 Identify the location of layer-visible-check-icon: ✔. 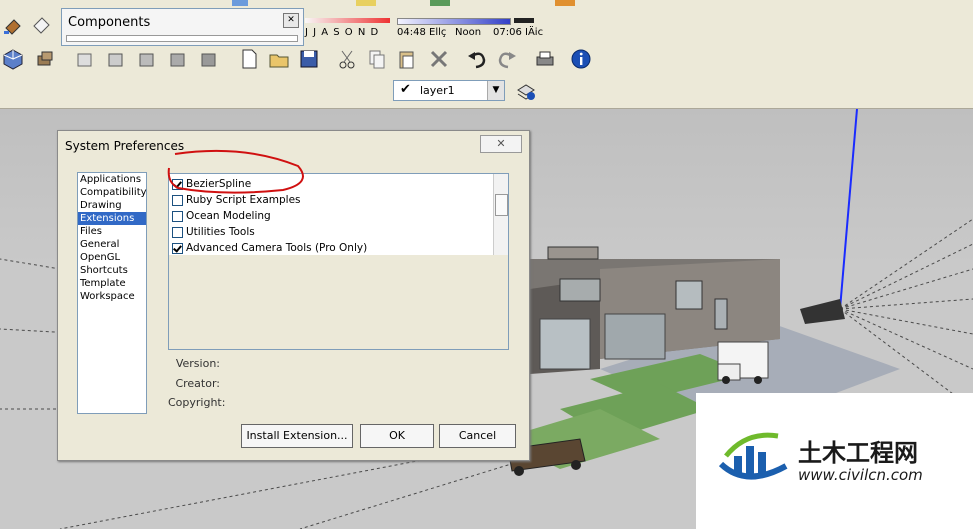
(405, 89).